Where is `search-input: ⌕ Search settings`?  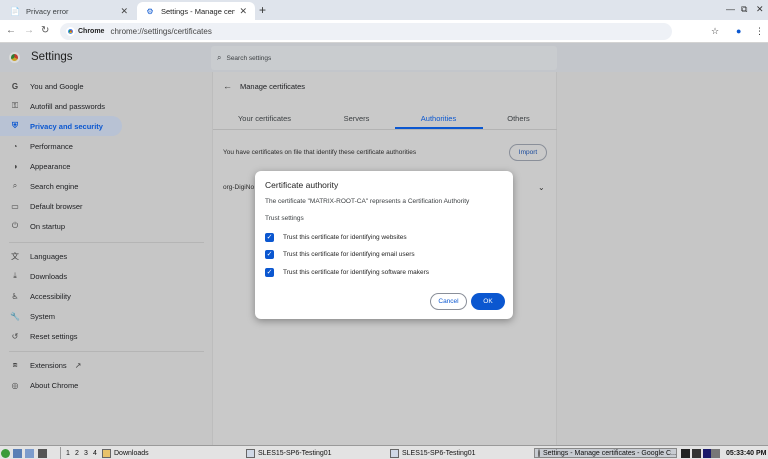
search-input: ⌕ Search settings is located at coordinates (384, 58).